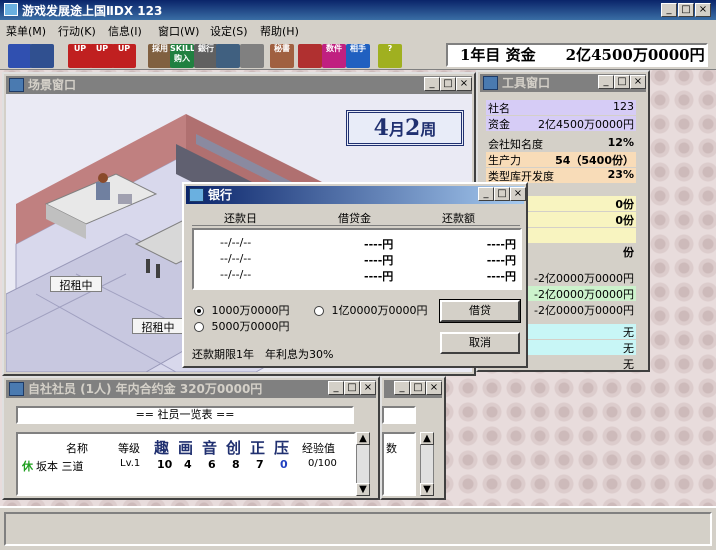 Image resolution: width=716 pixels, height=550 pixels. Describe the element at coordinates (628, 332) in the screenshot. I see `tool-row-value: 无` at that location.